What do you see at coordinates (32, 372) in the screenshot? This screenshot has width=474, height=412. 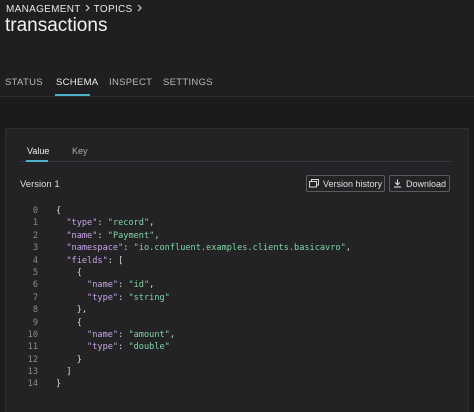 I see `line-number: 13` at bounding box center [32, 372].